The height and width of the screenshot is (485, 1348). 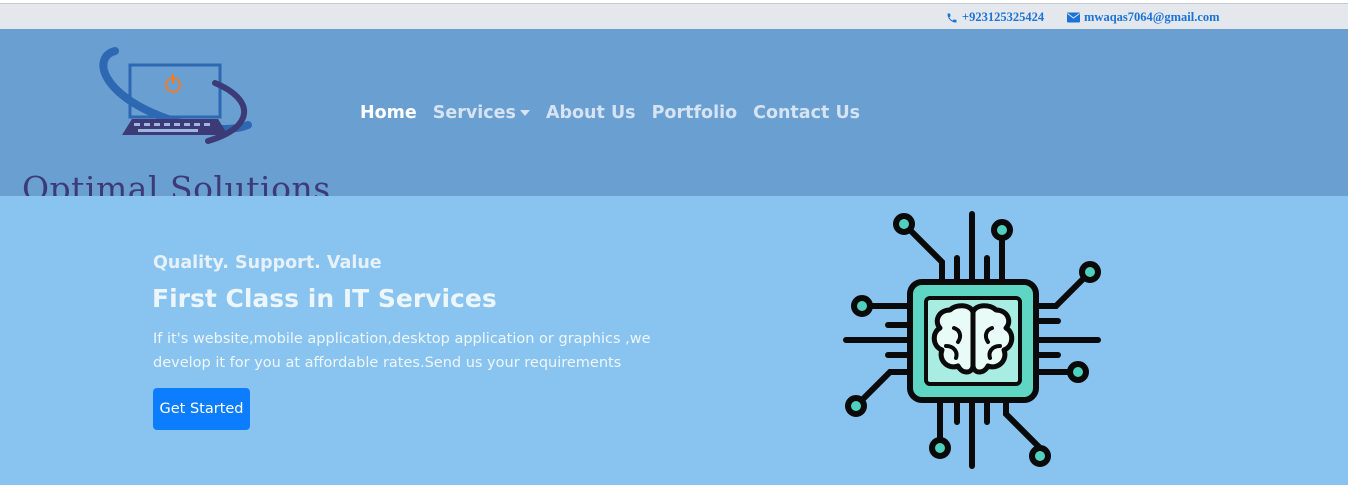 What do you see at coordinates (972, 340) in the screenshot?
I see `ai-chip-brain-icon` at bounding box center [972, 340].